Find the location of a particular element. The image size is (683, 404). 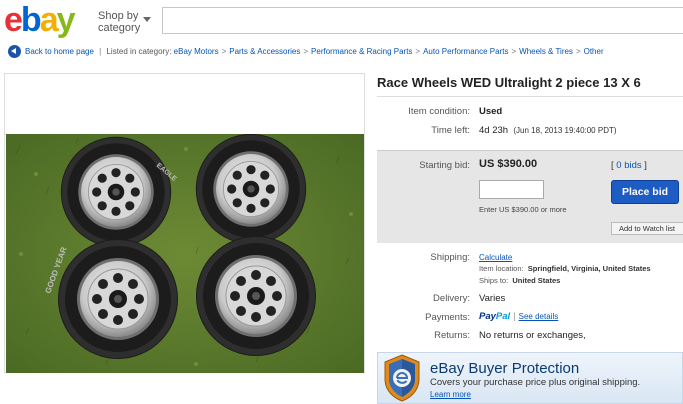

divider is located at coordinates (530, 96).